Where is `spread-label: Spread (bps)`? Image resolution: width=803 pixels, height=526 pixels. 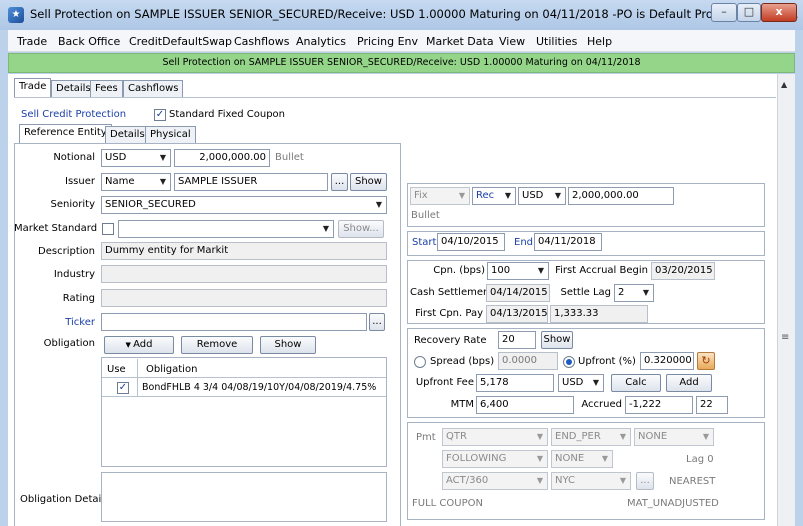 spread-label: Spread (bps) is located at coordinates (462, 361).